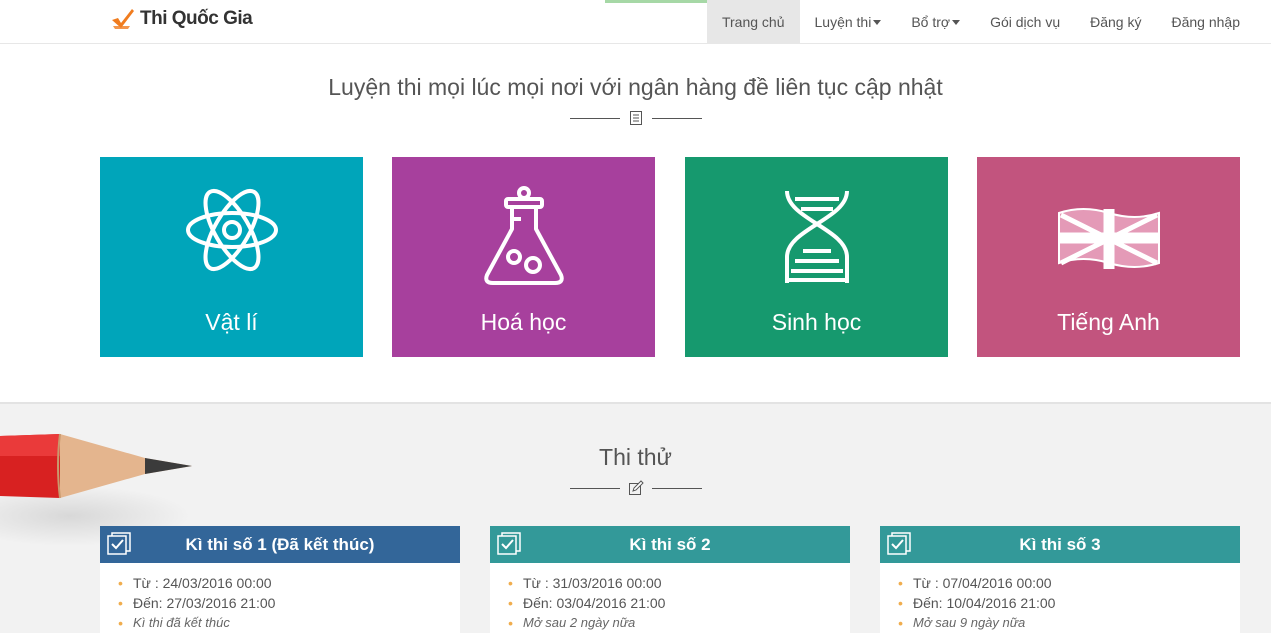 The width and height of the screenshot is (1282, 633). I want to click on exam-card-title: Kì thi số 2, so click(670, 544).